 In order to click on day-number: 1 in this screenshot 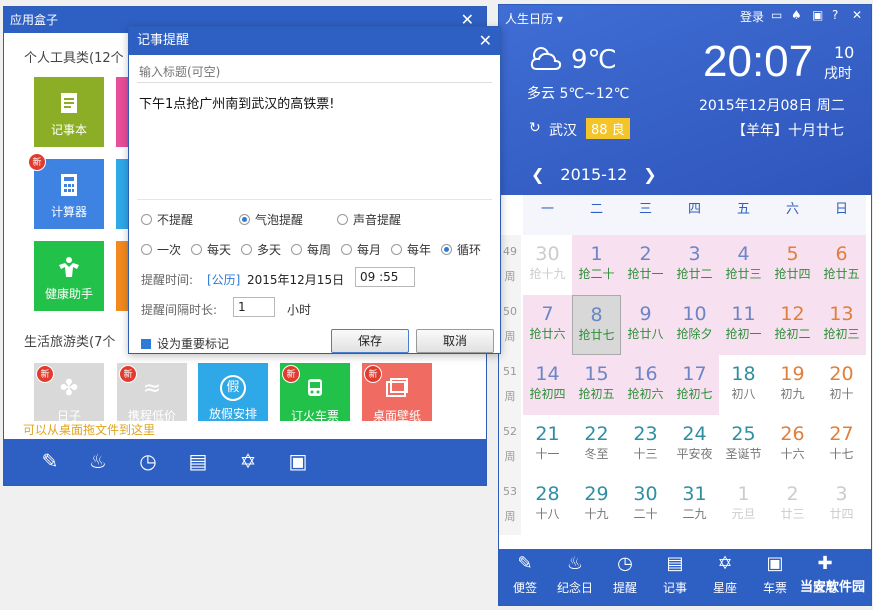, I will do `click(743, 494)`.